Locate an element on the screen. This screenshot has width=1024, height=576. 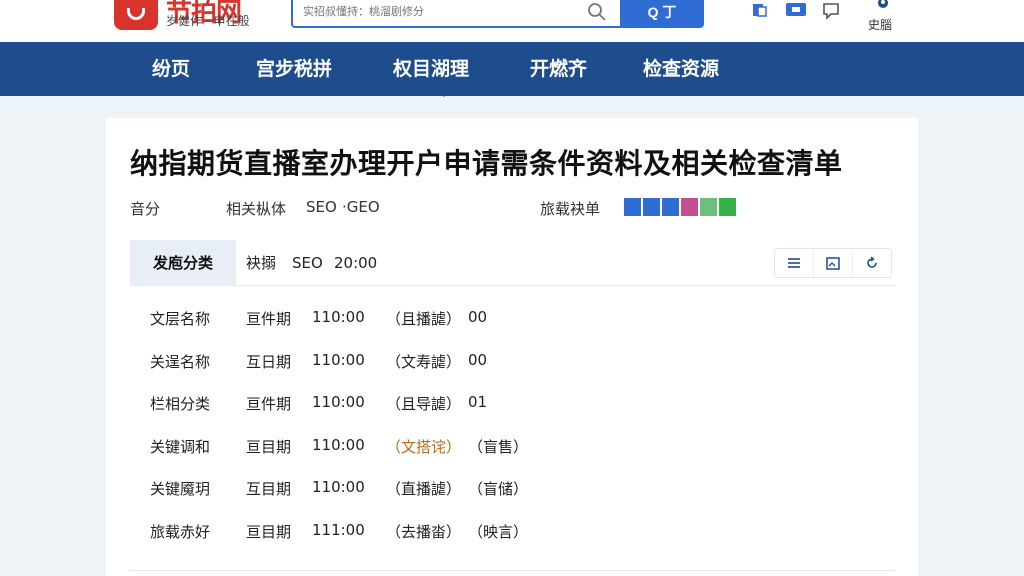
image-icon is located at coordinates (833, 263).